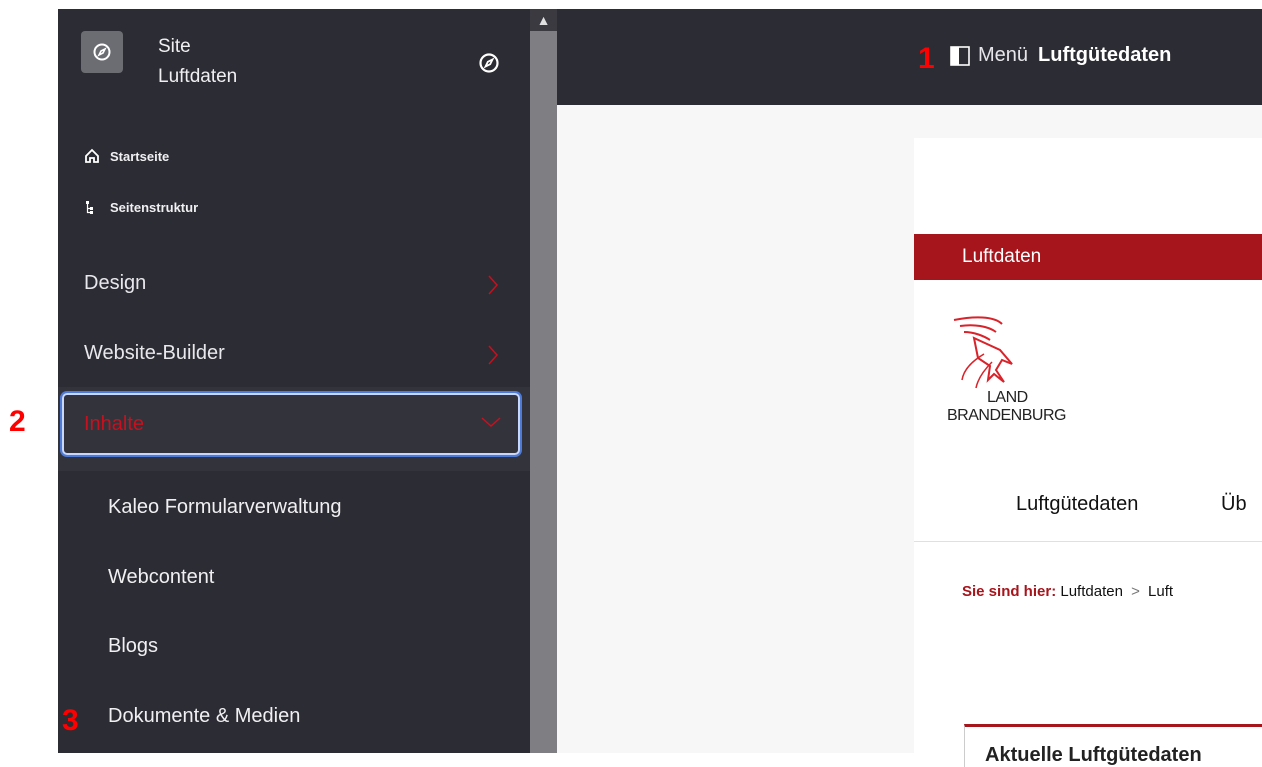 This screenshot has width=1262, height=767. Describe the element at coordinates (1234, 504) in the screenshot. I see `site-nav-item: Üb` at that location.